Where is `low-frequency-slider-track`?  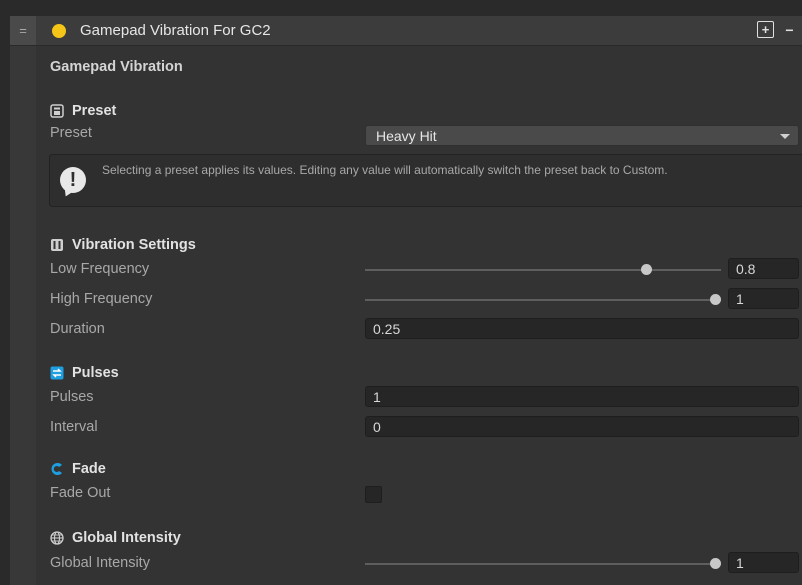
low-frequency-slider-track is located at coordinates (543, 270).